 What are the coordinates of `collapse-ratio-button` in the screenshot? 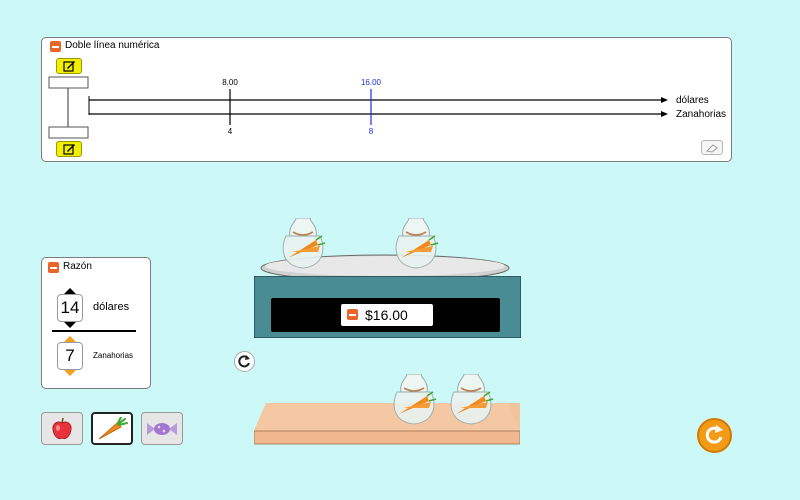 It's located at (53, 267).